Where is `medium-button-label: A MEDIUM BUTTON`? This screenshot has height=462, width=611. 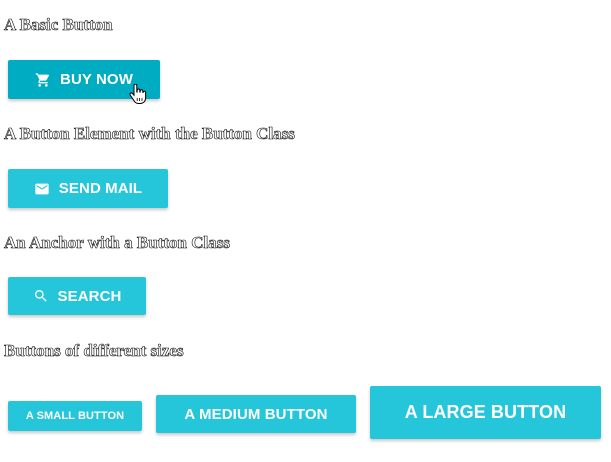
medium-button-label: A MEDIUM BUTTON is located at coordinates (256, 414).